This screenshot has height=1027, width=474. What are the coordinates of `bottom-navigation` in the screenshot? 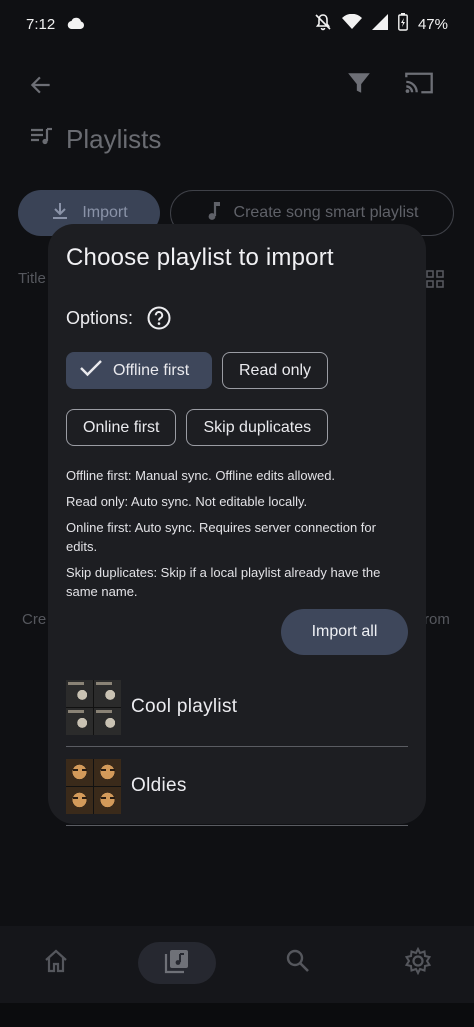 It's located at (237, 964).